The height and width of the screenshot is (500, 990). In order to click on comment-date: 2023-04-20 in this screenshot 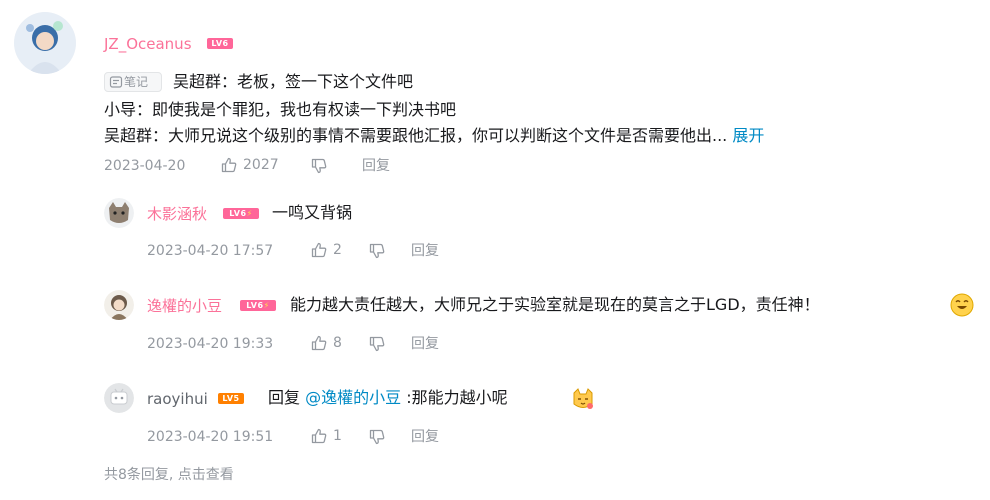, I will do `click(145, 166)`.